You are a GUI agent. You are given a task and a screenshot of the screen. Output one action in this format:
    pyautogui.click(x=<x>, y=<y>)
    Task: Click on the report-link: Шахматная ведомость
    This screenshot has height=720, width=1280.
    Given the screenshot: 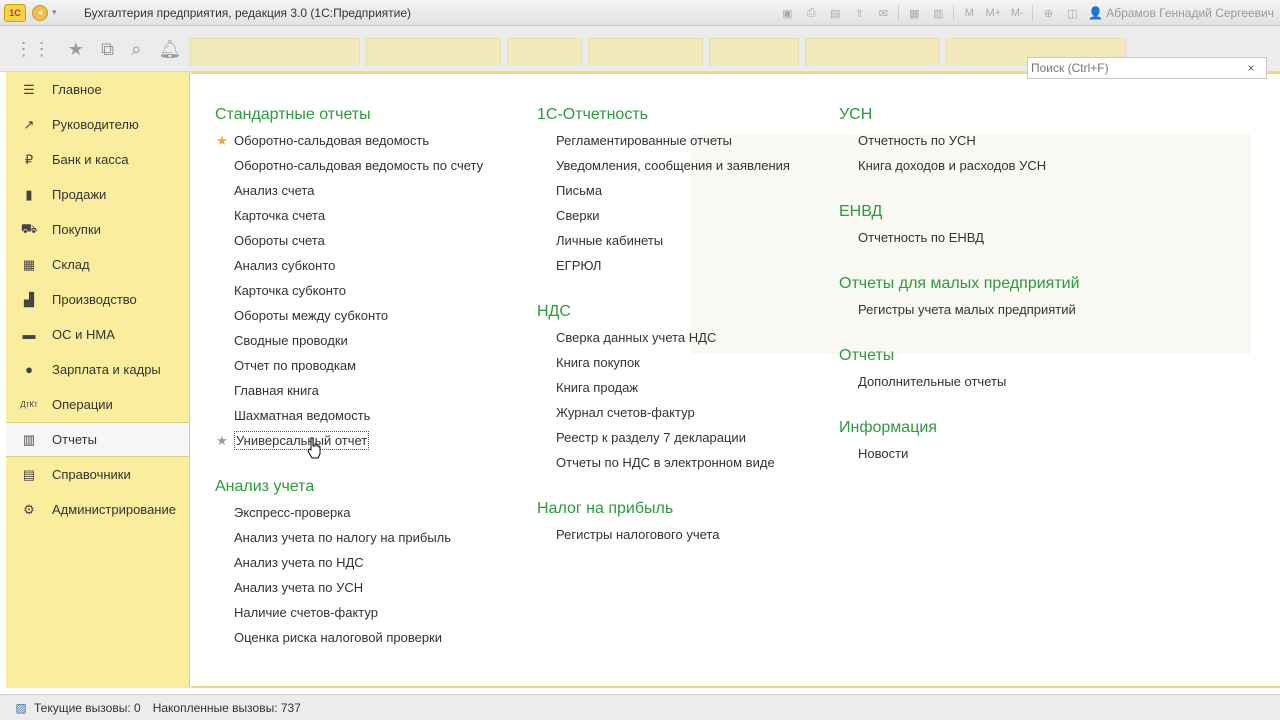 What is the action you would take?
    pyautogui.click(x=349, y=415)
    